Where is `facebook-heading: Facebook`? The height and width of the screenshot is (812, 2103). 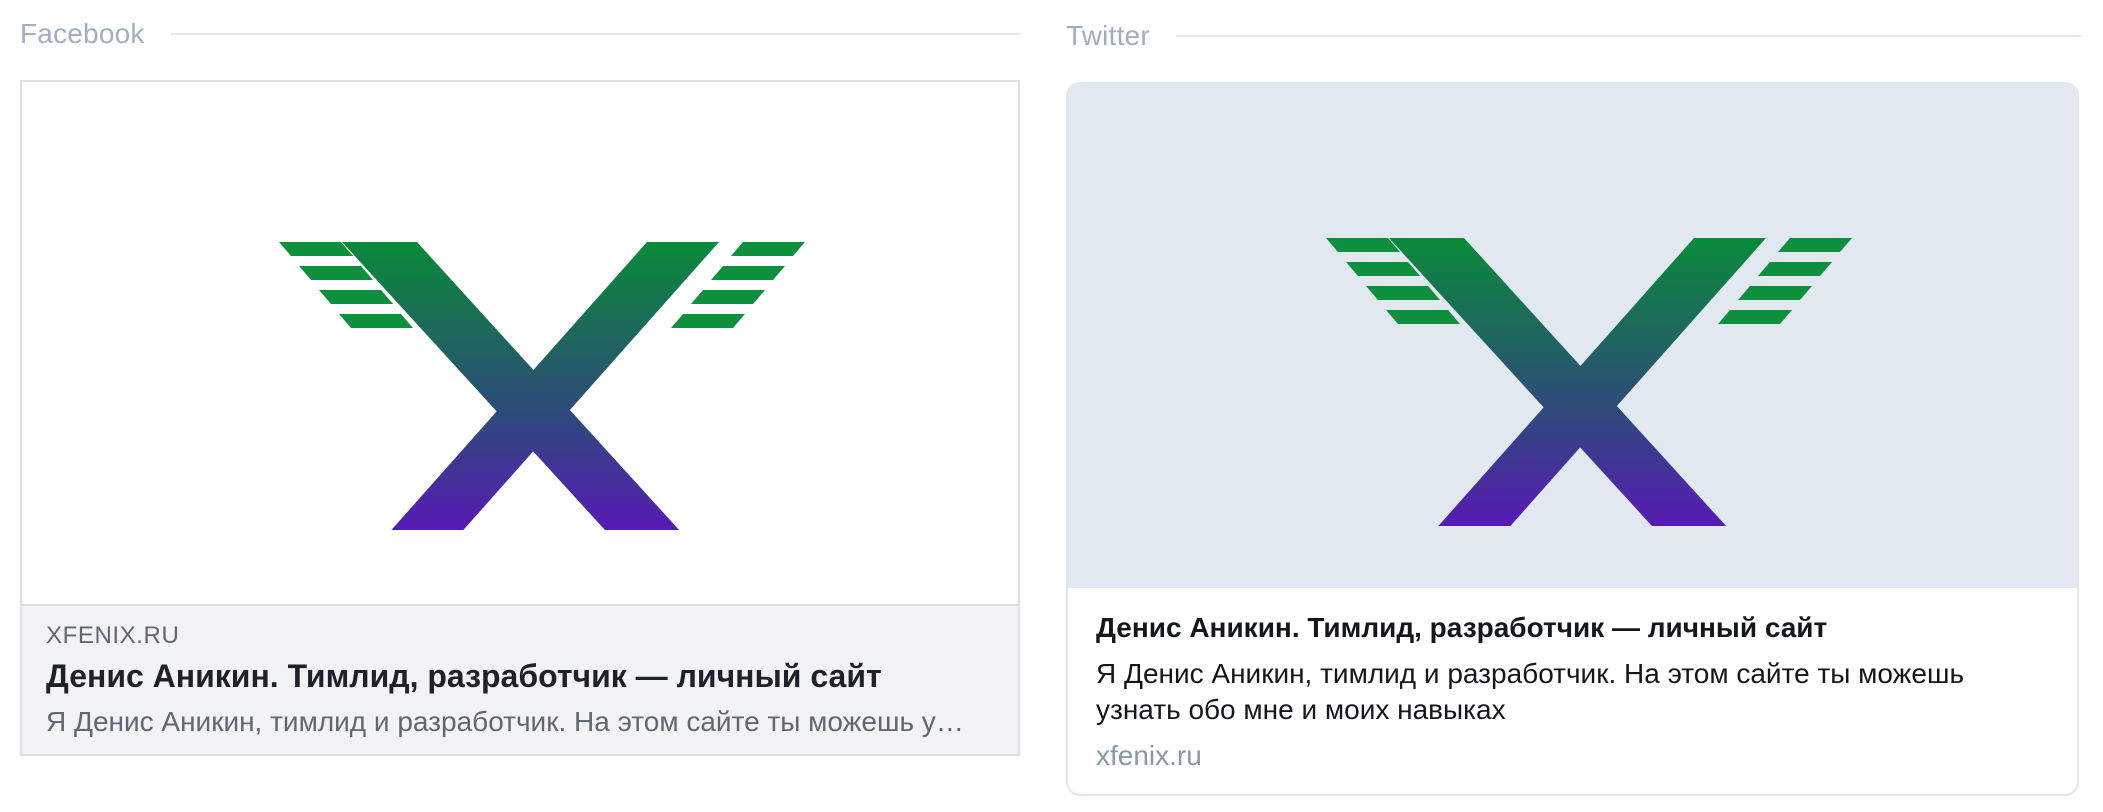 facebook-heading: Facebook is located at coordinates (520, 34).